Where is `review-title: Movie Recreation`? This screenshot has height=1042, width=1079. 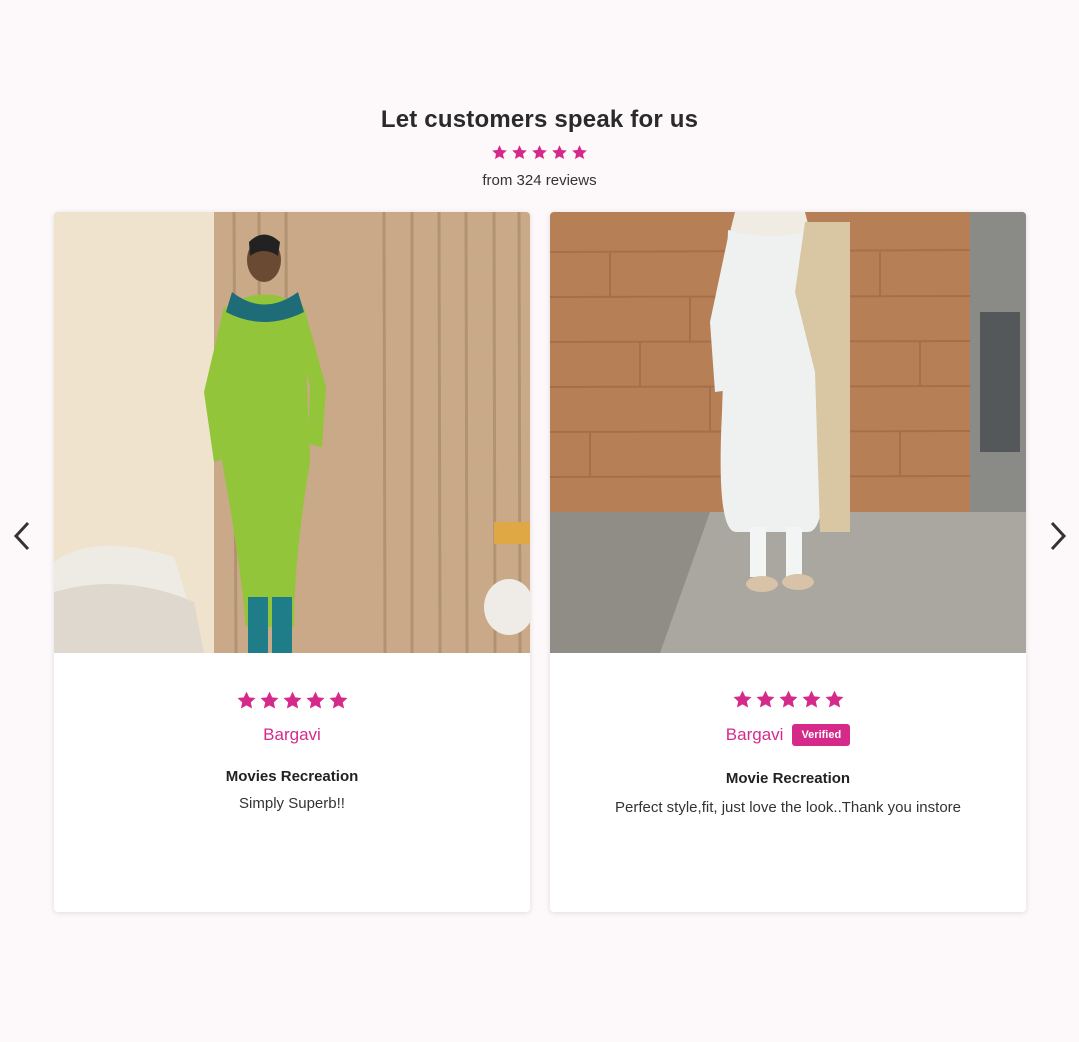
review-title: Movie Recreation is located at coordinates (788, 778).